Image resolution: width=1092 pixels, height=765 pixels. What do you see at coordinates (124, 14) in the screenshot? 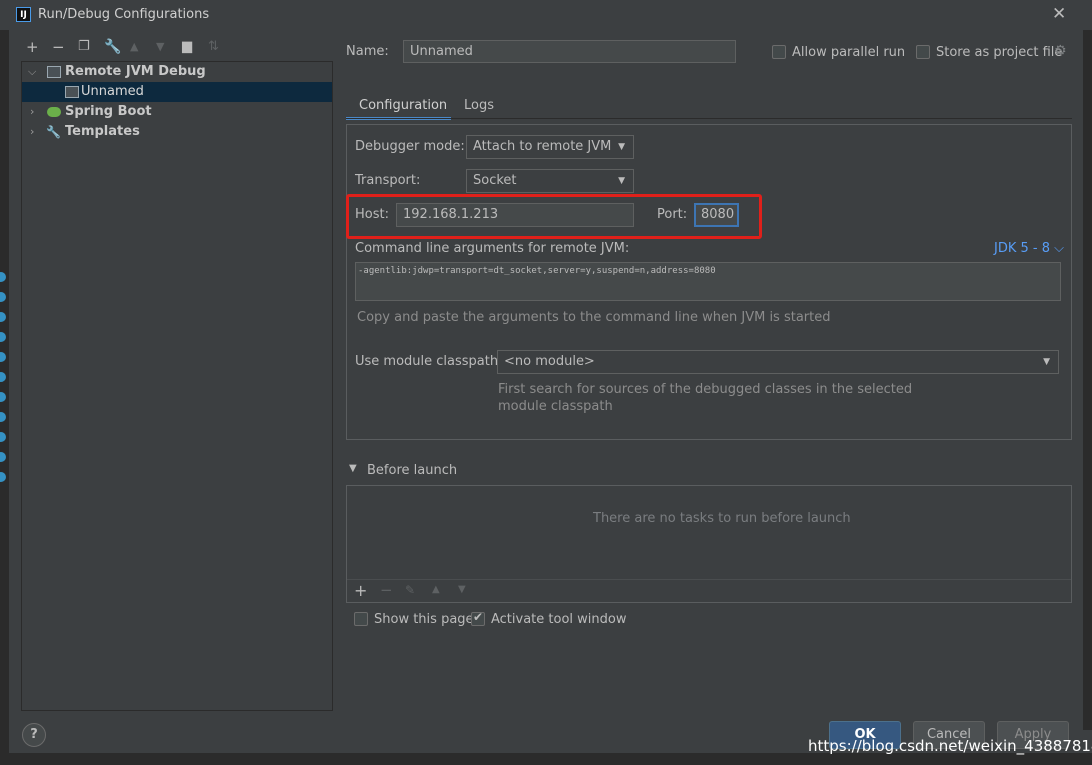
I see `window-title: Run/Debug Configurations` at bounding box center [124, 14].